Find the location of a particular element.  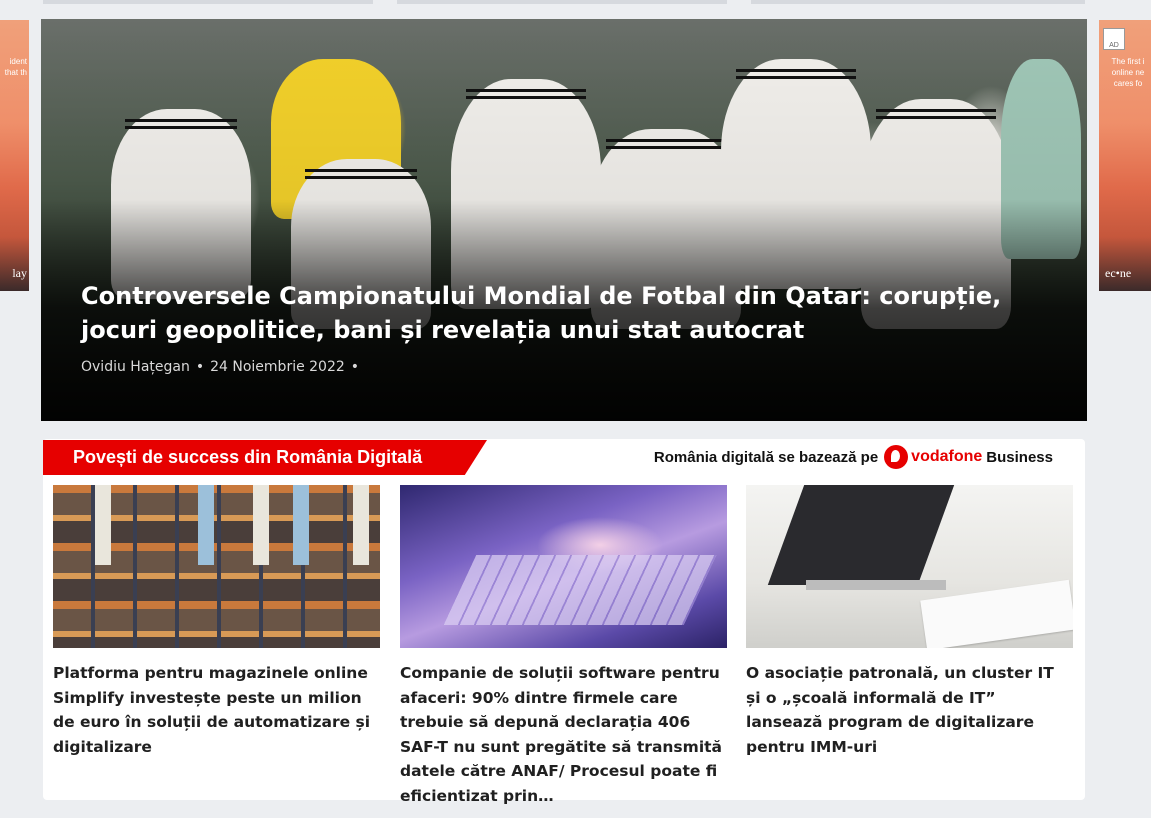

ad-brand: lay is located at coordinates (19, 273).